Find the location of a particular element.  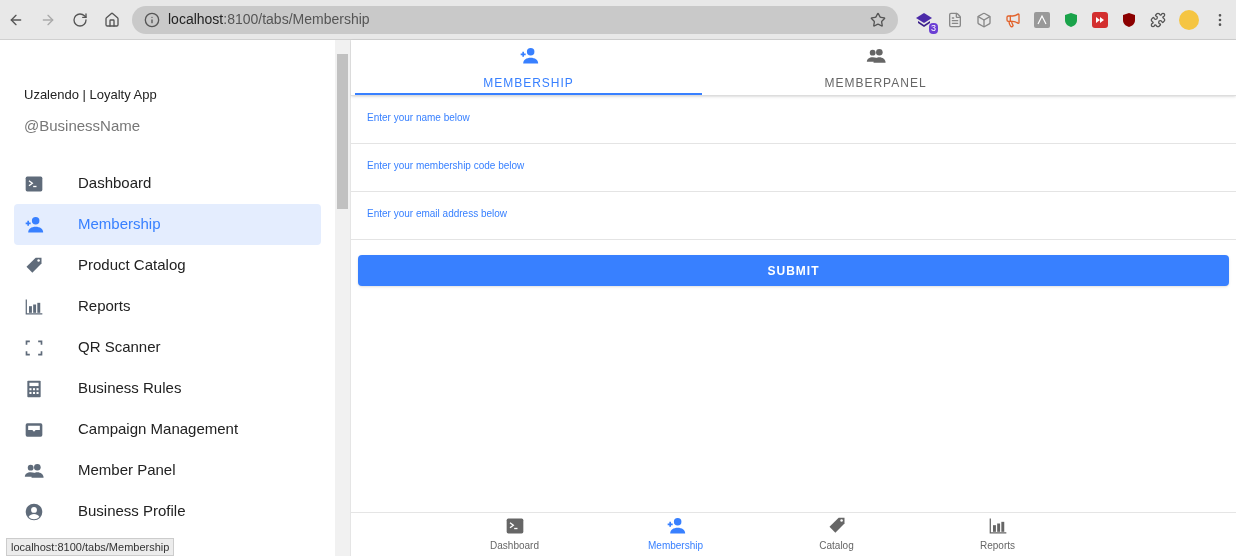

info-icon is located at coordinates (152, 19).